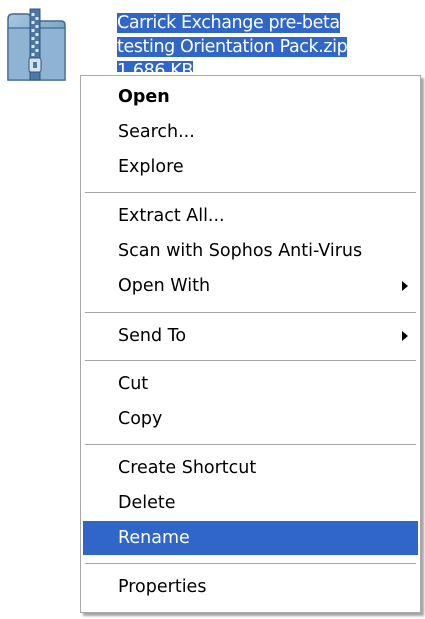  What do you see at coordinates (250, 419) in the screenshot?
I see `menu-item-copy: Copy` at bounding box center [250, 419].